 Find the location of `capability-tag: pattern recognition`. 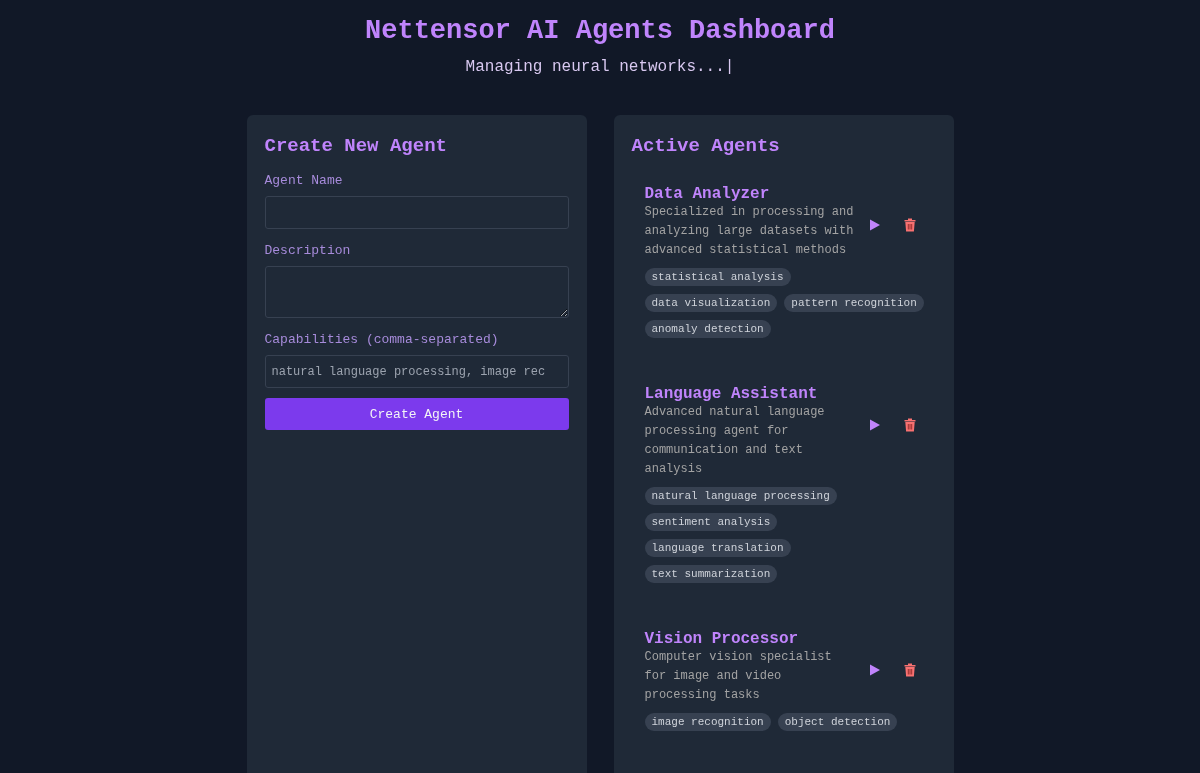

capability-tag: pattern recognition is located at coordinates (854, 303).